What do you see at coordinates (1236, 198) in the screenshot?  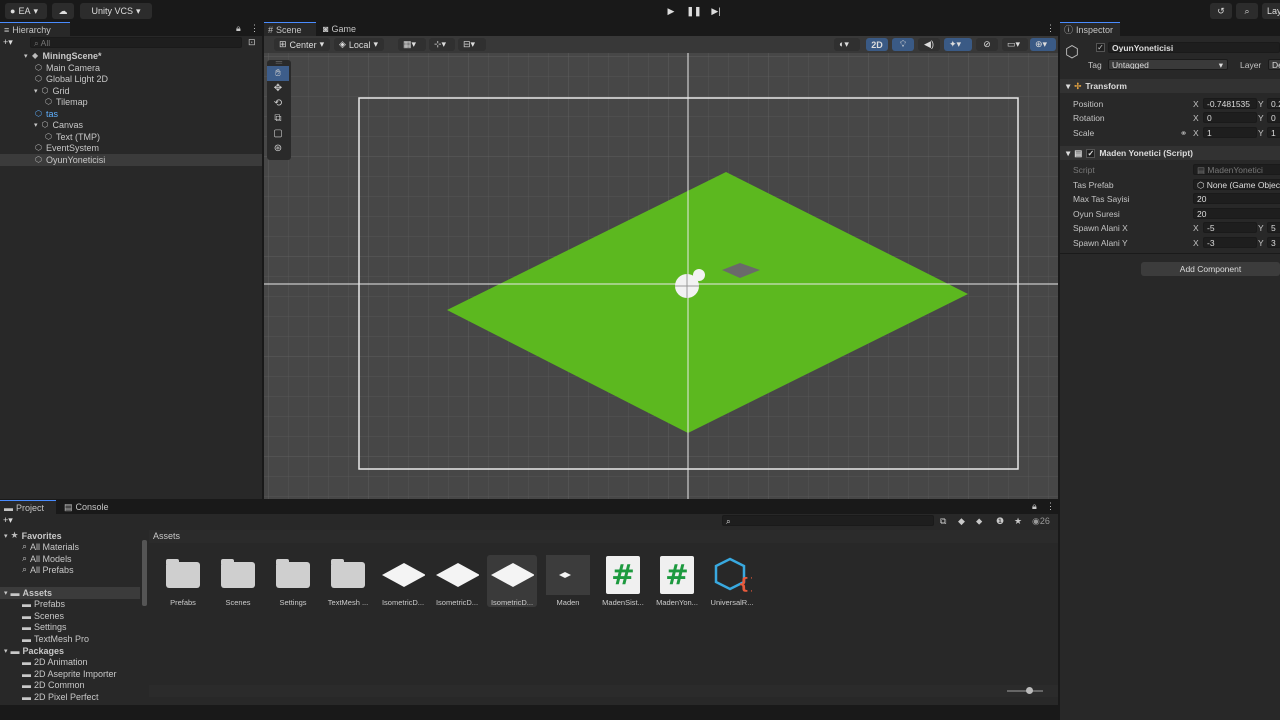 I see `max-tas-field: 20` at bounding box center [1236, 198].